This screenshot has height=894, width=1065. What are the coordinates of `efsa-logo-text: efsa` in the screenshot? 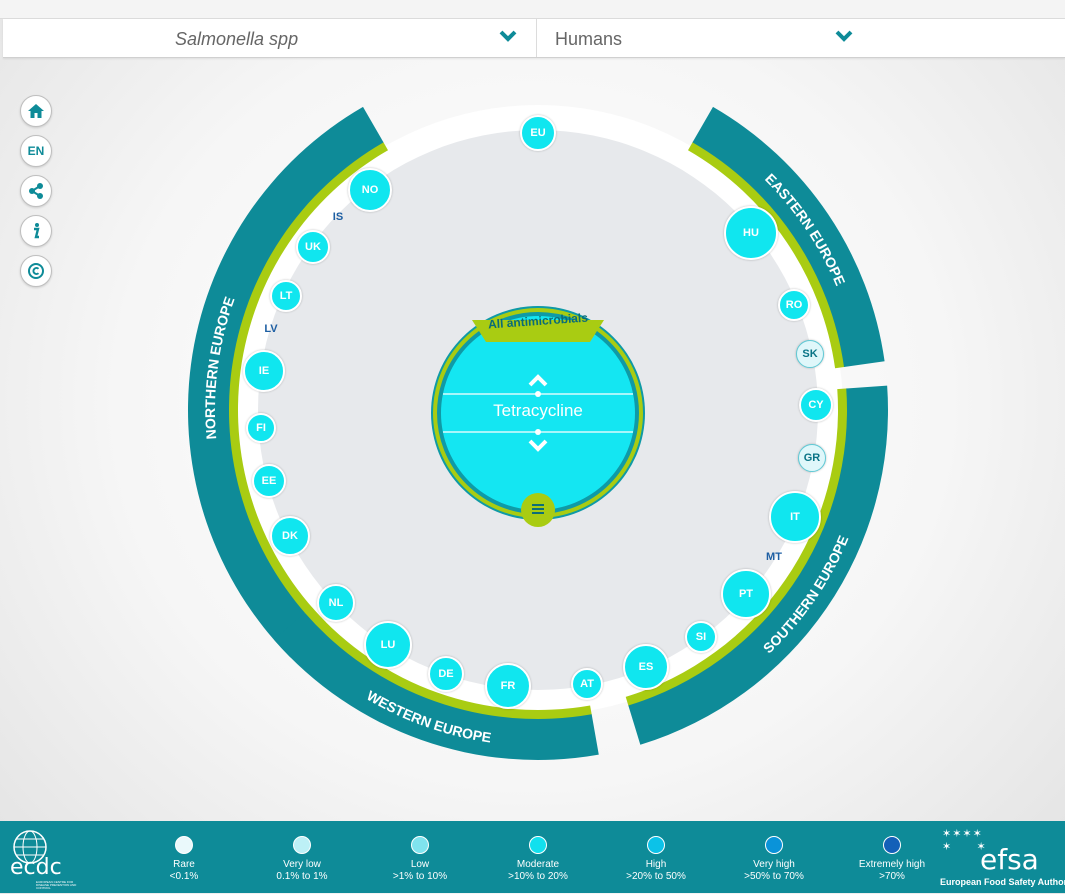 It's located at (1009, 859).